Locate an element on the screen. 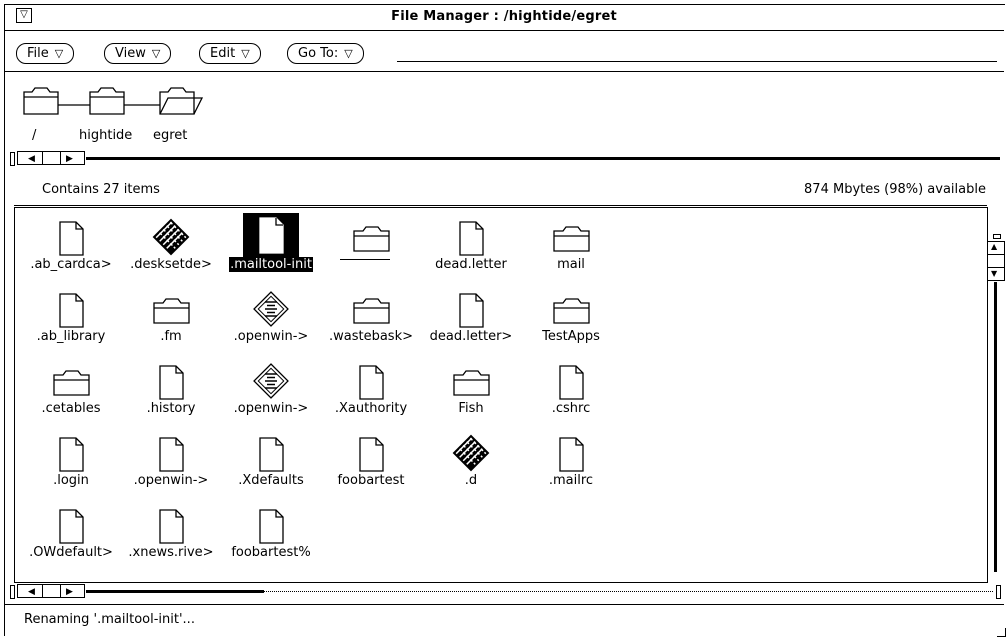 The width and height of the screenshot is (1008, 639). edit-menu-button: Edit ▽ is located at coordinates (230, 53).